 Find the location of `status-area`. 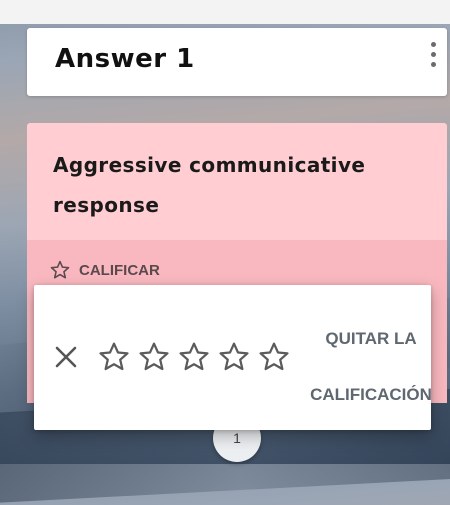

status-area is located at coordinates (225, 12).